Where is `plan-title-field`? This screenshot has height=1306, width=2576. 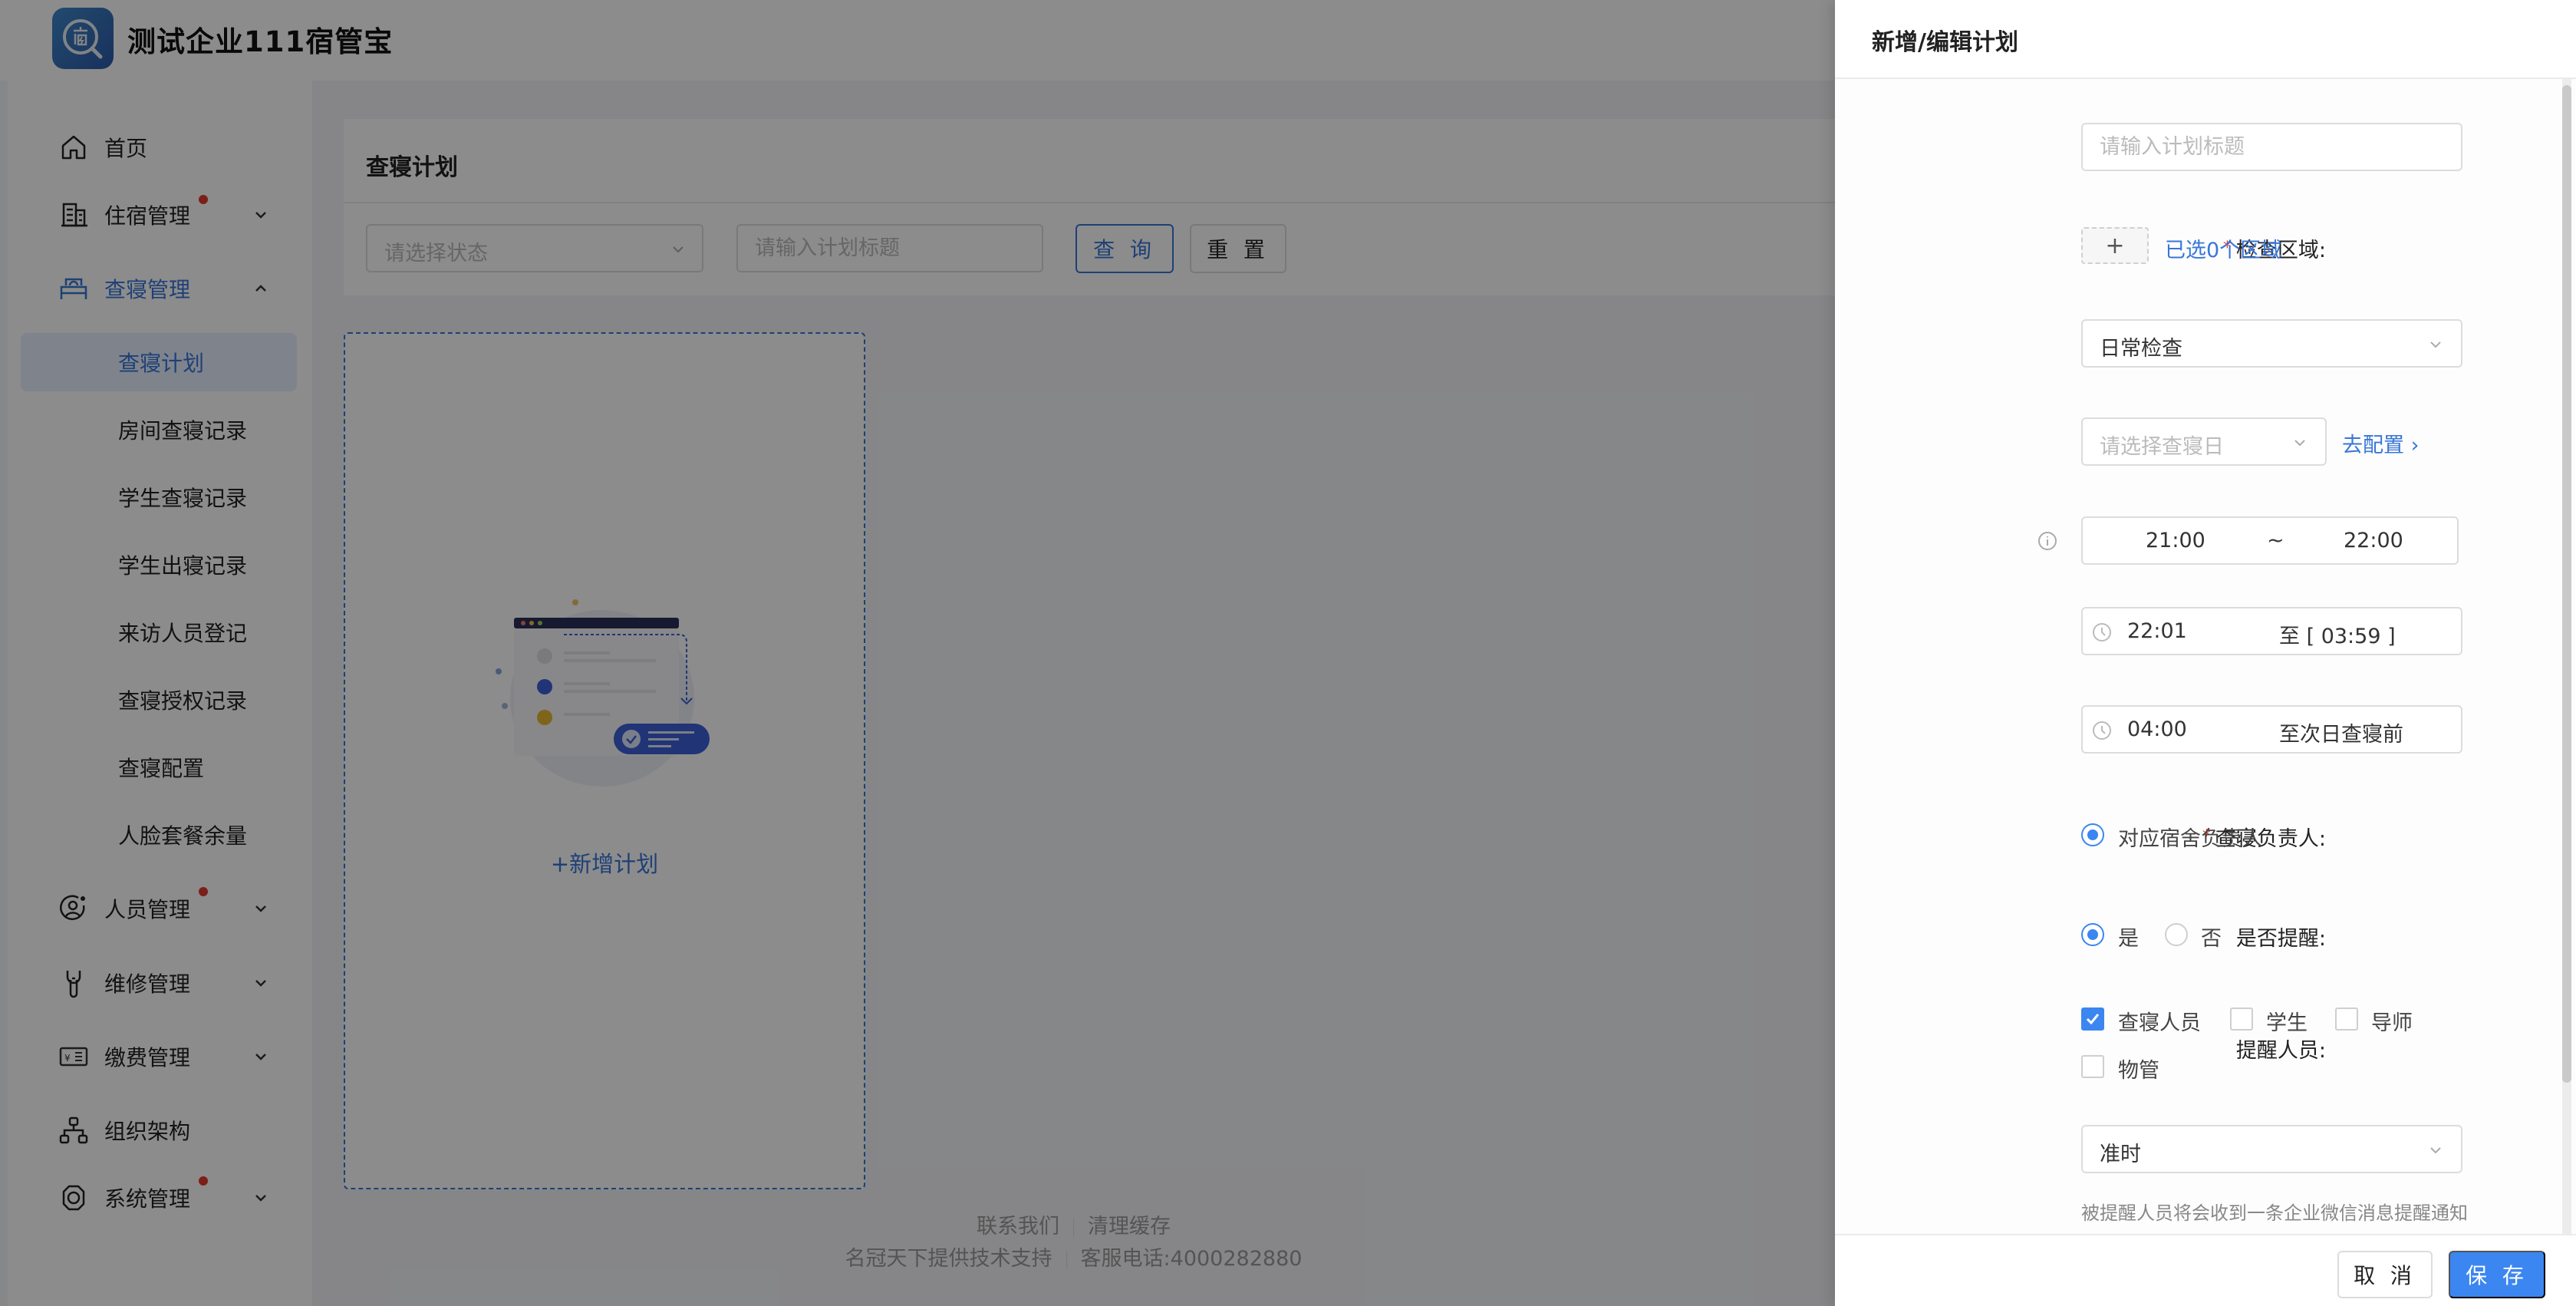 plan-title-field is located at coordinates (2272, 147).